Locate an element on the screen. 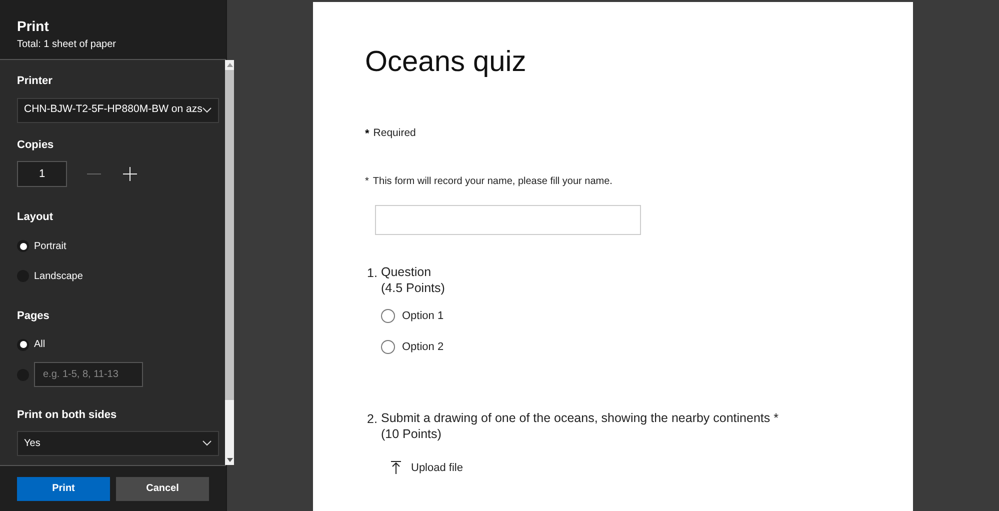  radio-label: All is located at coordinates (40, 344).